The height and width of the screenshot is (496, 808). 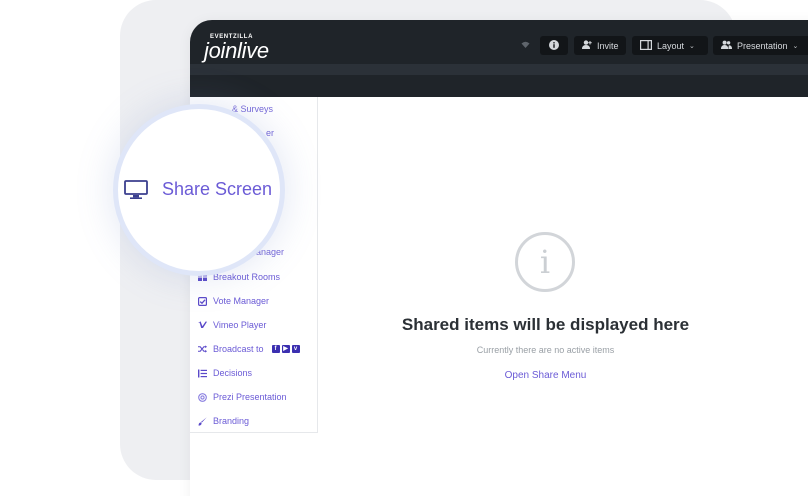 I want to click on menu-item-decisions: Decisions, so click(x=225, y=373).